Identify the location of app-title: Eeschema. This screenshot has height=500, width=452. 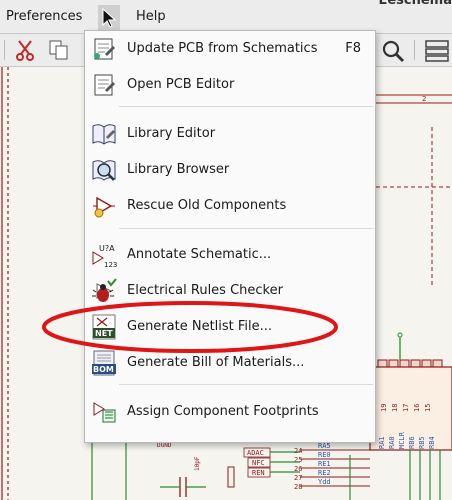
(415, 4).